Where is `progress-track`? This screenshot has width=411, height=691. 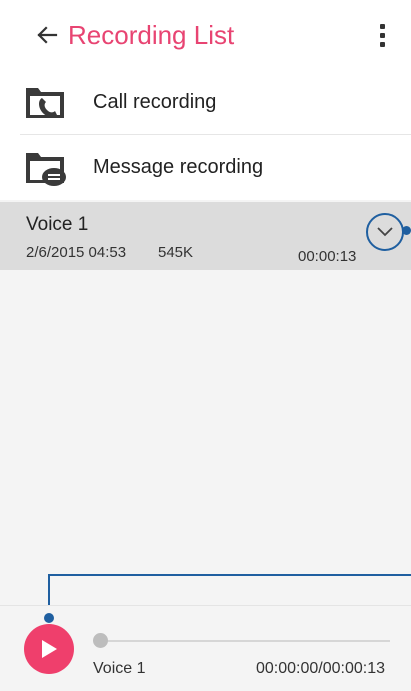 progress-track is located at coordinates (245, 641).